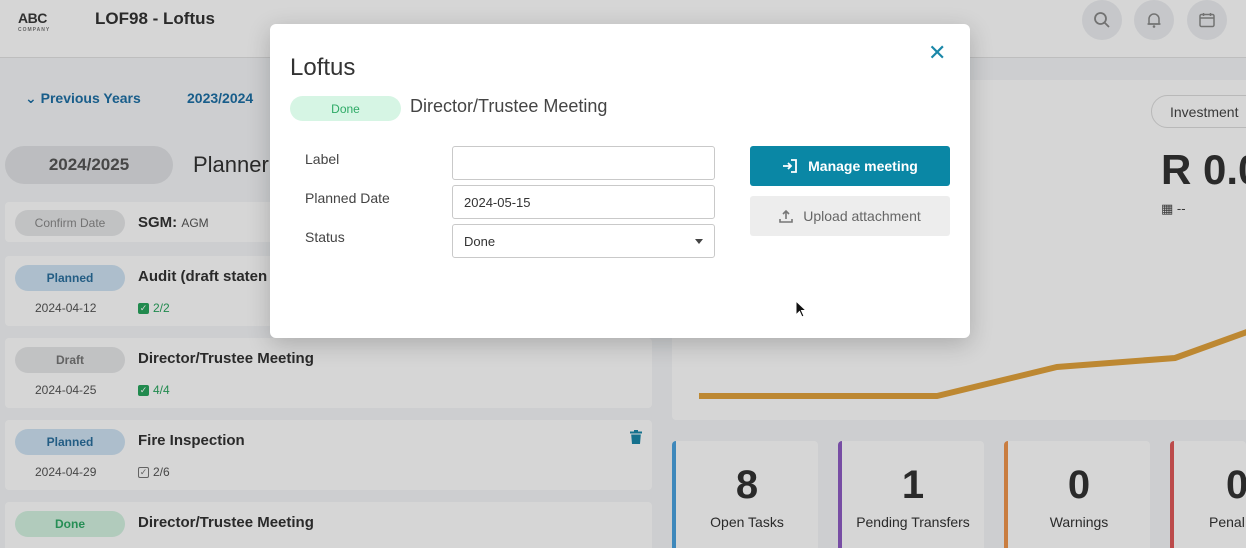  I want to click on status-badge: Done, so click(345, 108).